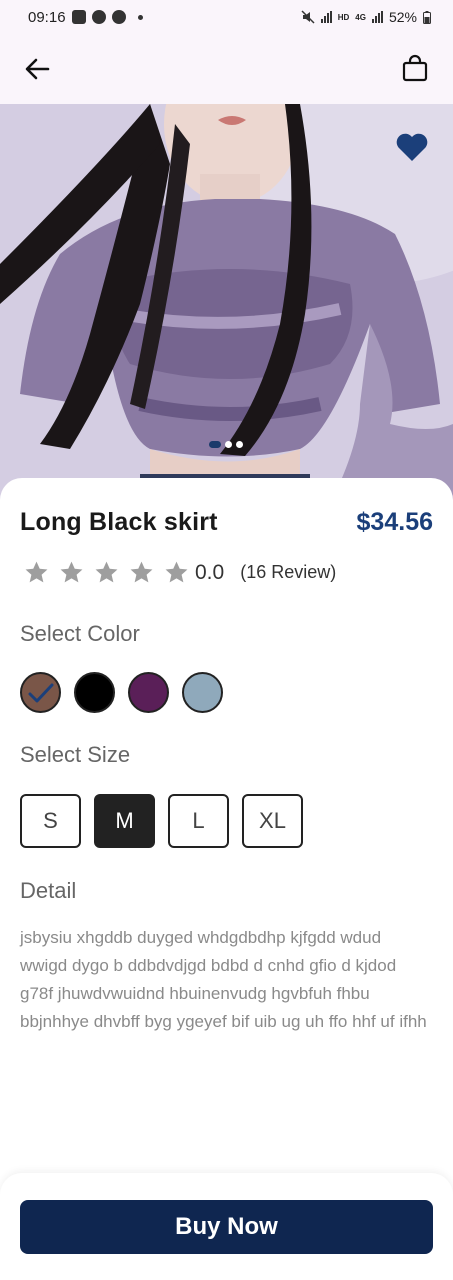 Image resolution: width=453 pixels, height=1280 pixels. Describe the element at coordinates (98, 17) in the screenshot. I see `app-notification-icon` at that location.